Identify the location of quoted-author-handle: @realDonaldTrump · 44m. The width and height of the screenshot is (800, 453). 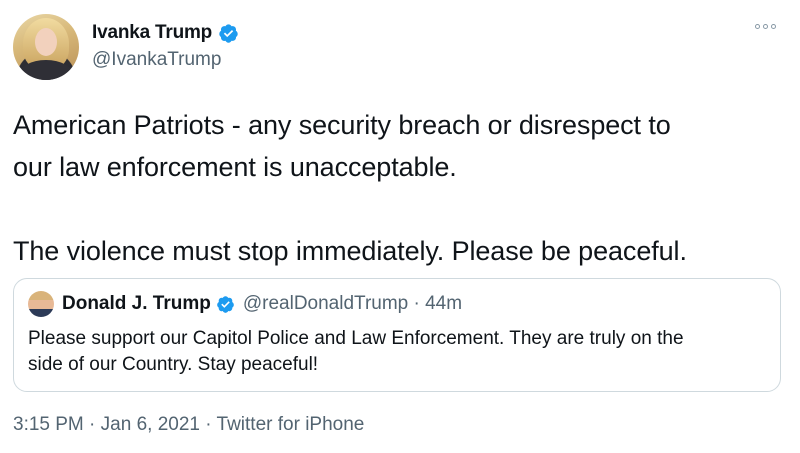
(352, 303).